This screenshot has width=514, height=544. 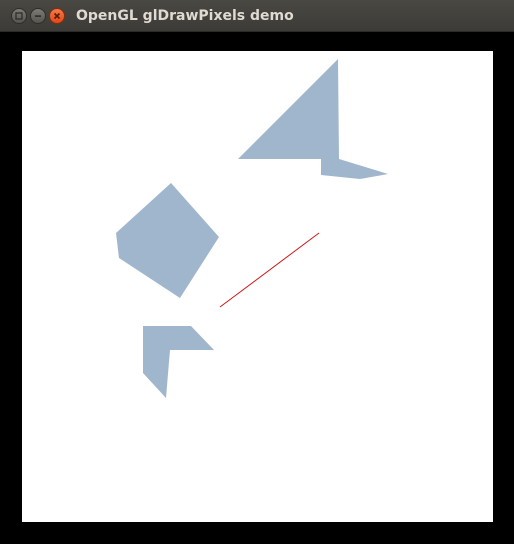 I want to click on close-button, so click(x=57, y=16).